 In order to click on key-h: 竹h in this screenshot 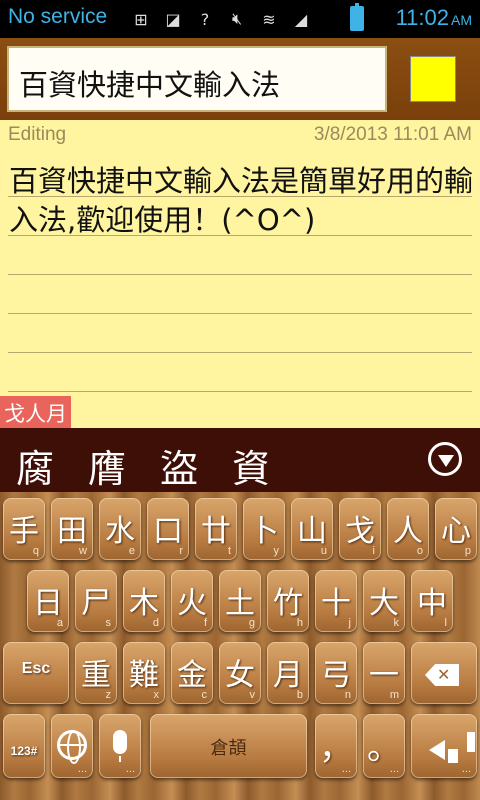, I will do `click(288, 601)`.